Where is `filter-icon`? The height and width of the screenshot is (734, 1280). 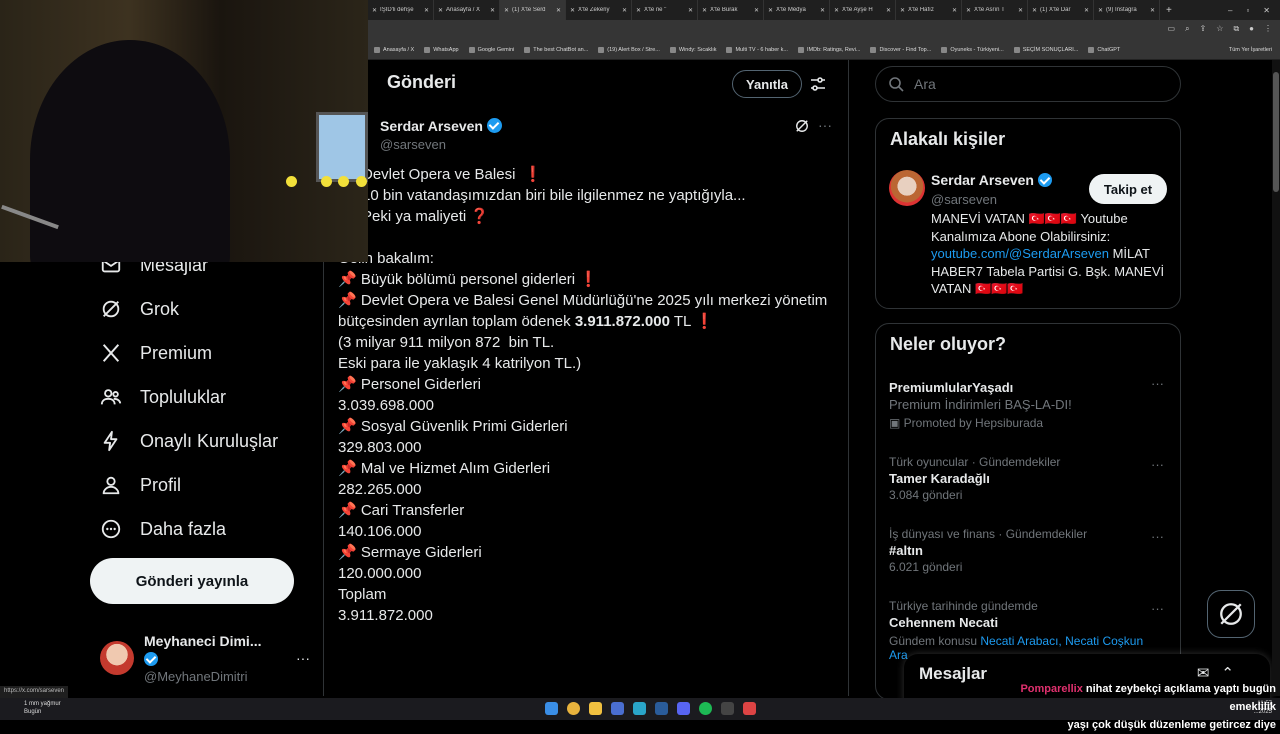
filter-icon is located at coordinates (818, 84).